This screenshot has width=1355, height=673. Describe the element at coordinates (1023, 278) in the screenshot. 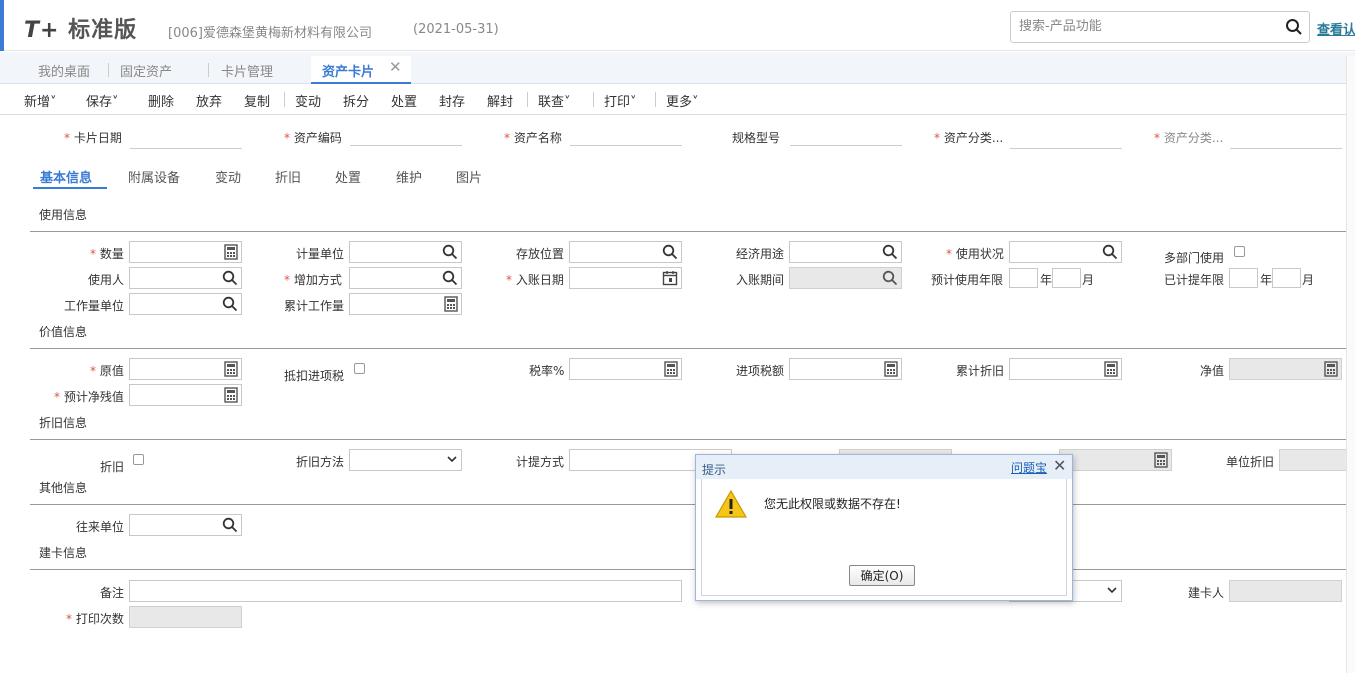

I see `expected-years-input` at that location.